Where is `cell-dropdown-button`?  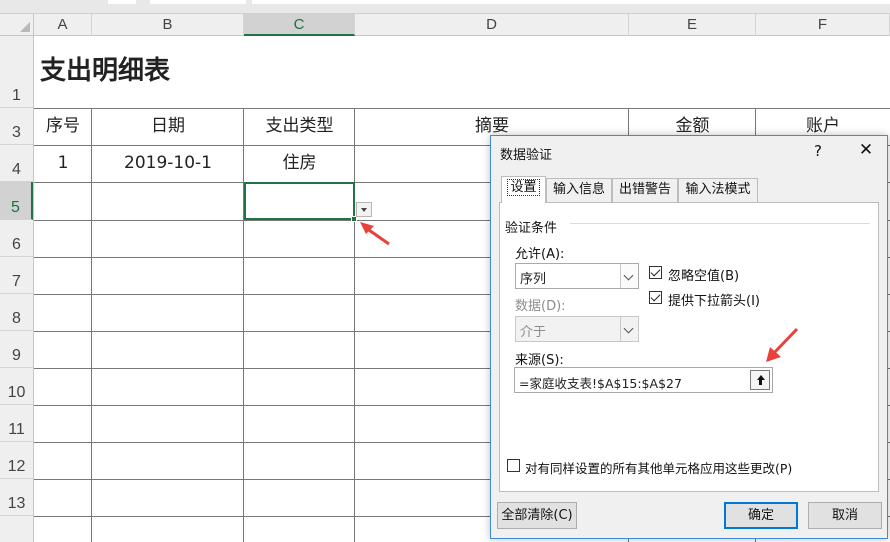
cell-dropdown-button is located at coordinates (364, 209).